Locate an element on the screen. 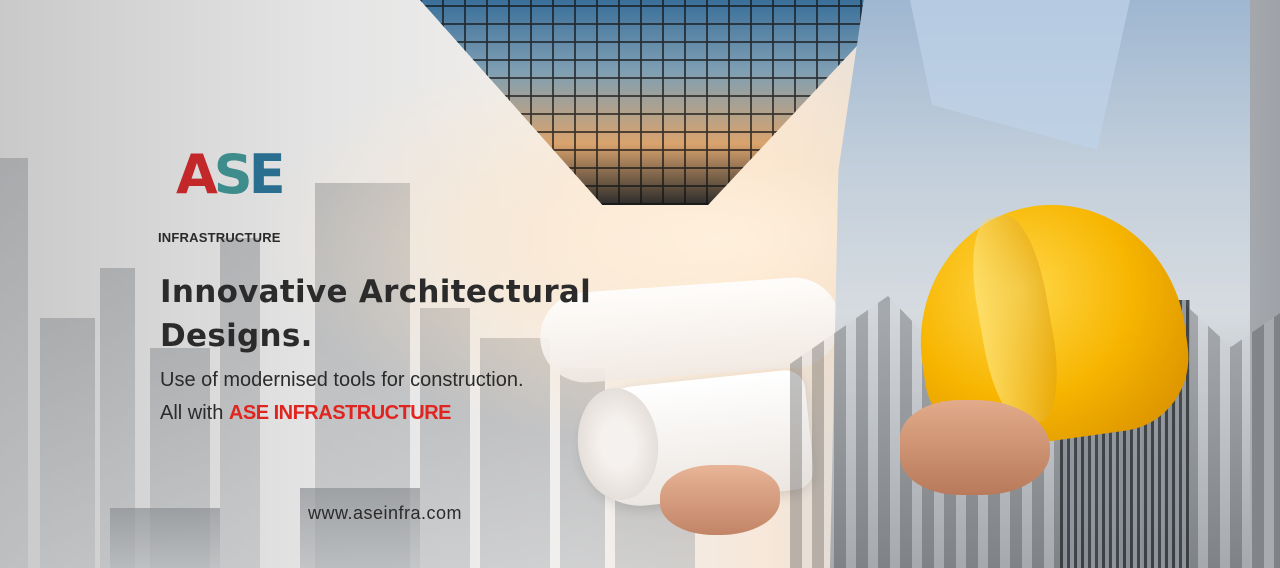 The height and width of the screenshot is (568, 1280). website-link: www.aseinfra.com is located at coordinates (385, 513).